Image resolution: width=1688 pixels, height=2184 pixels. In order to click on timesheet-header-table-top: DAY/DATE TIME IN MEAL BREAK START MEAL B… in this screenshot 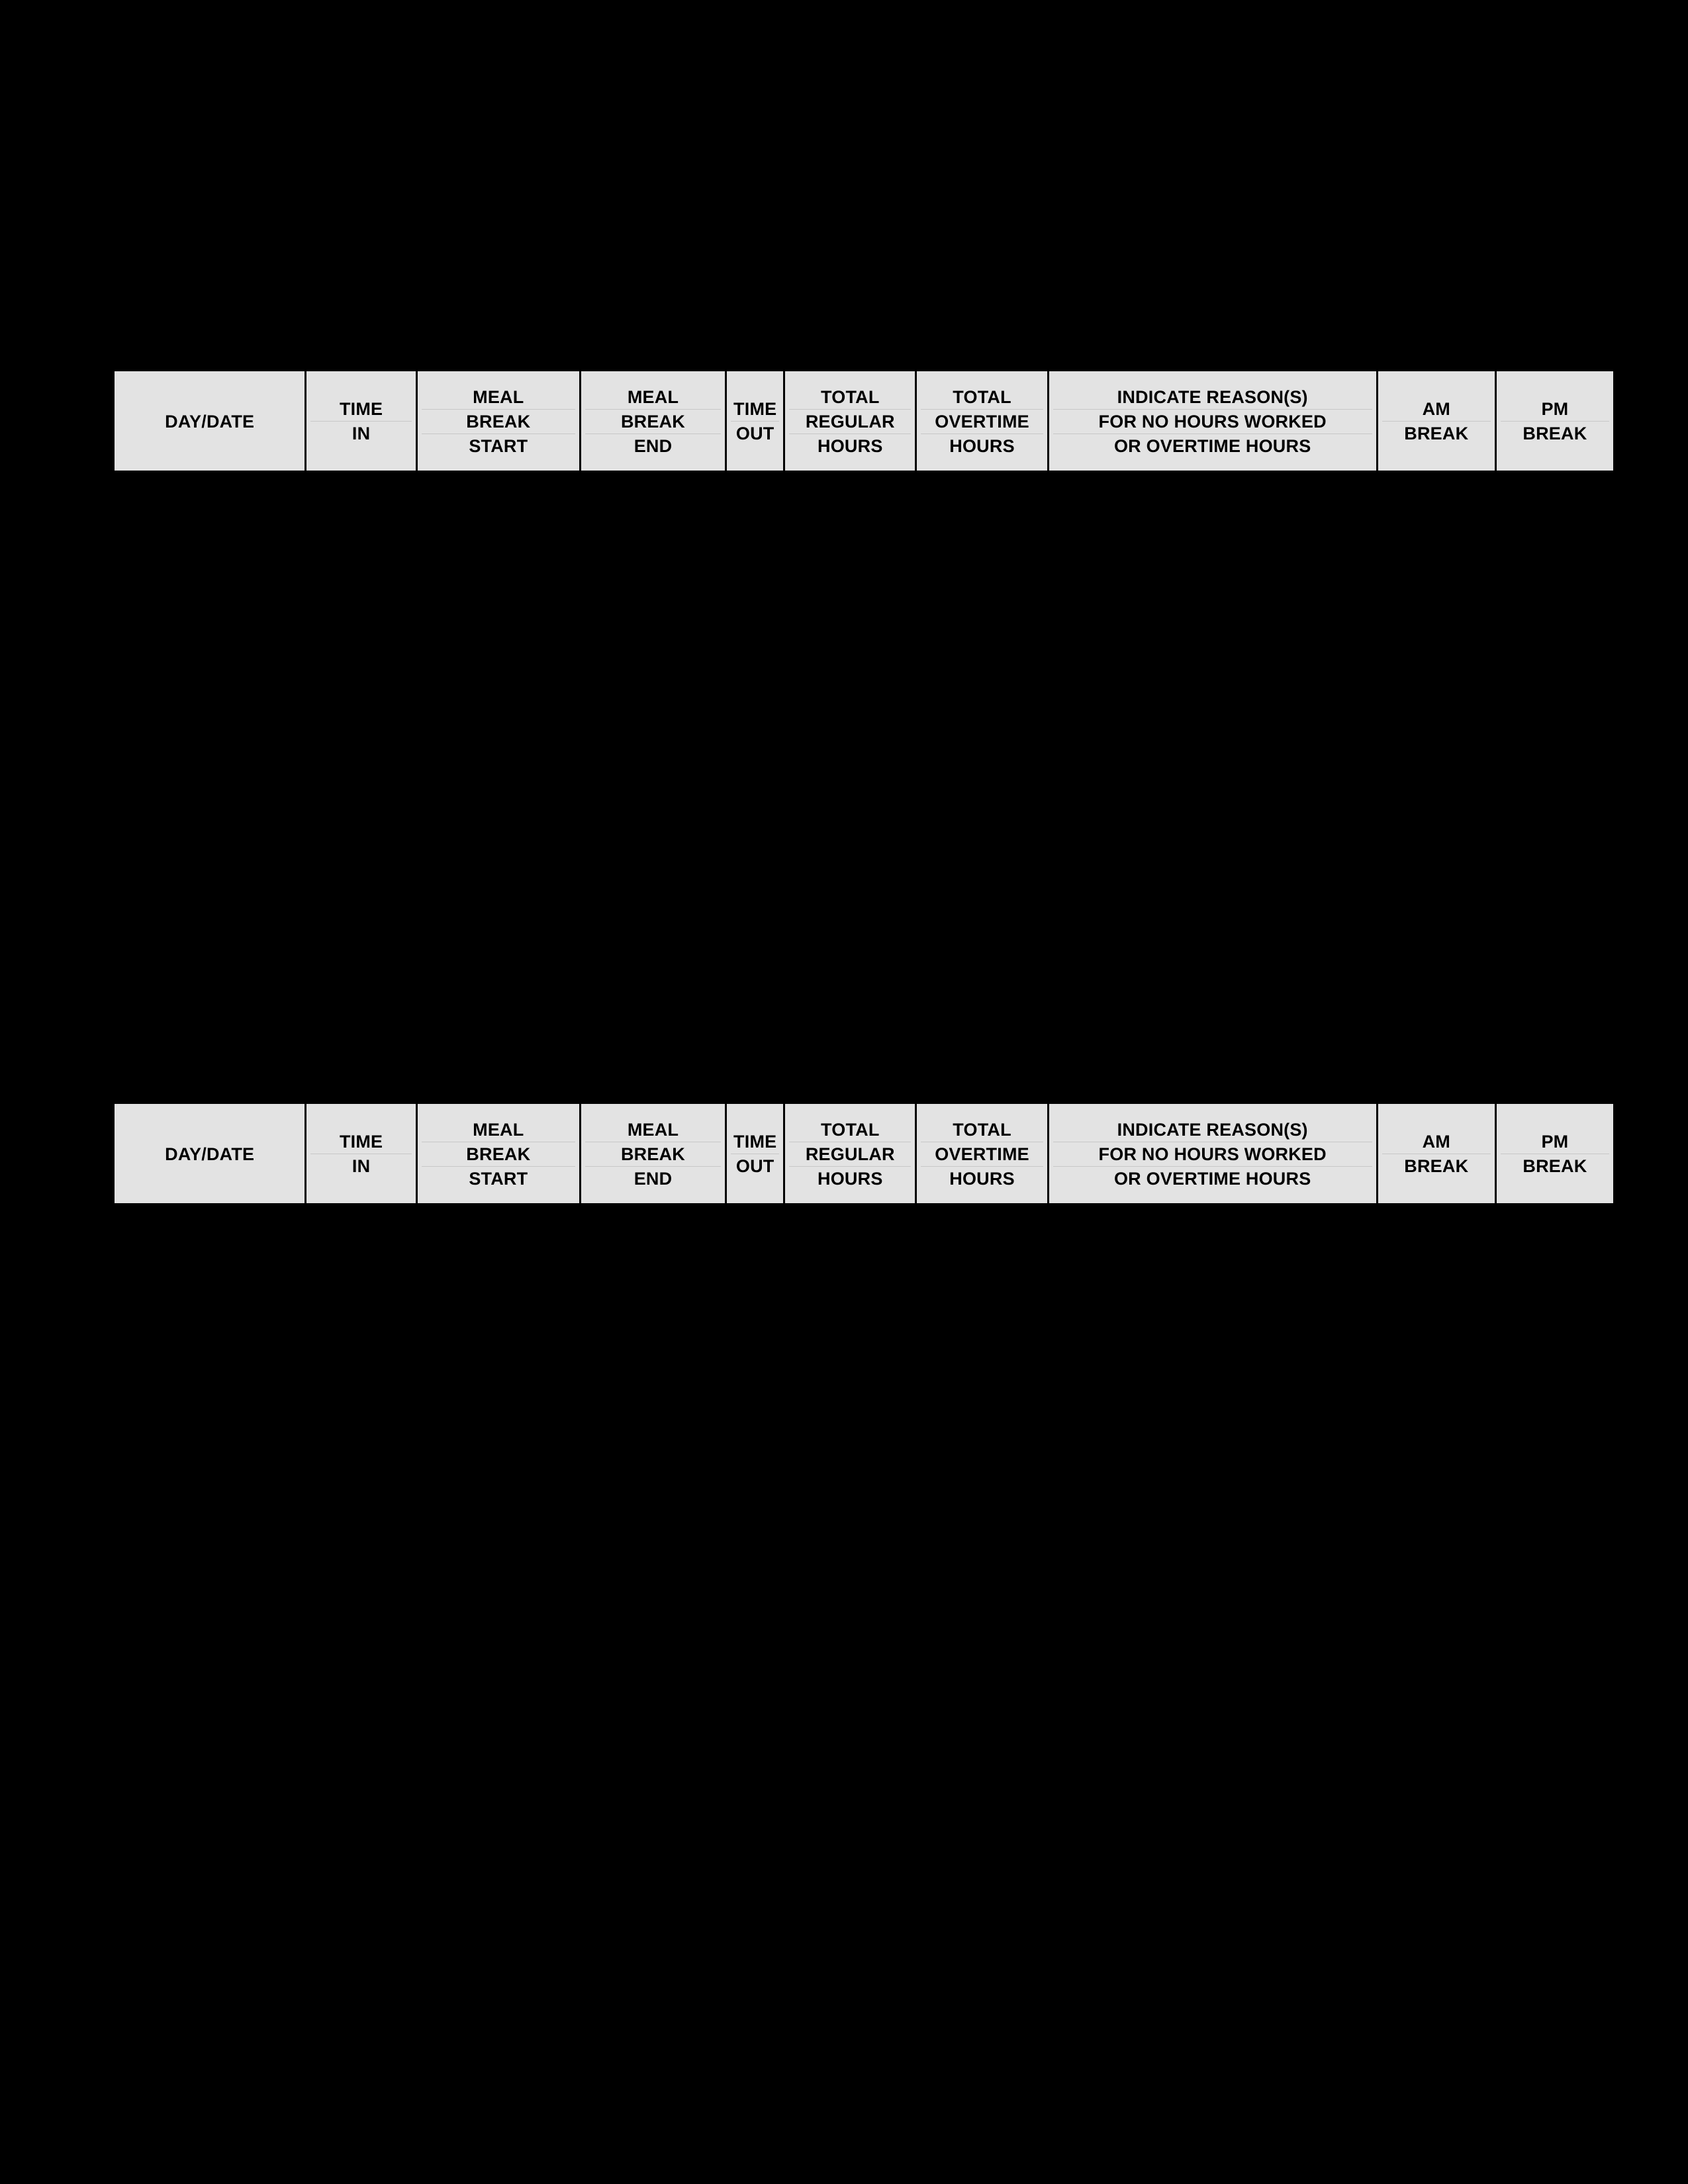, I will do `click(864, 421)`.